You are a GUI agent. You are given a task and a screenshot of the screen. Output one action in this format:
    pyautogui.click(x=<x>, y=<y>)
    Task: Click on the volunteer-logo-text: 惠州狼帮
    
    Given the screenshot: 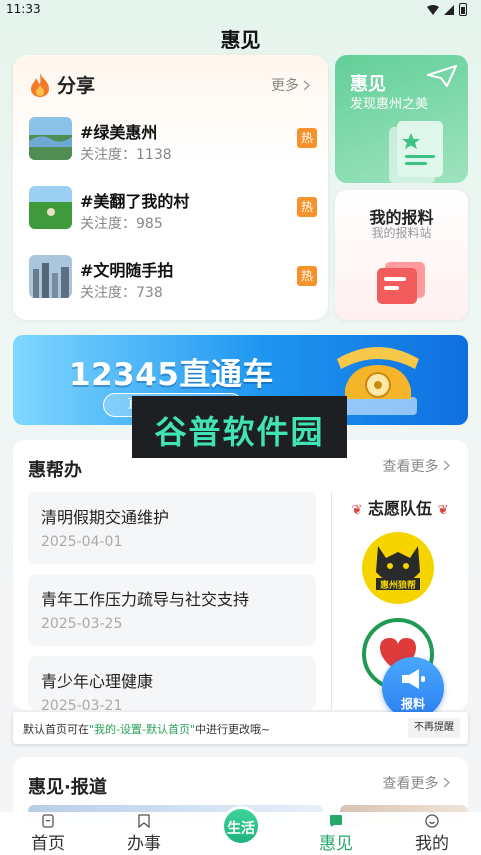 What is the action you would take?
    pyautogui.click(x=397, y=586)
    